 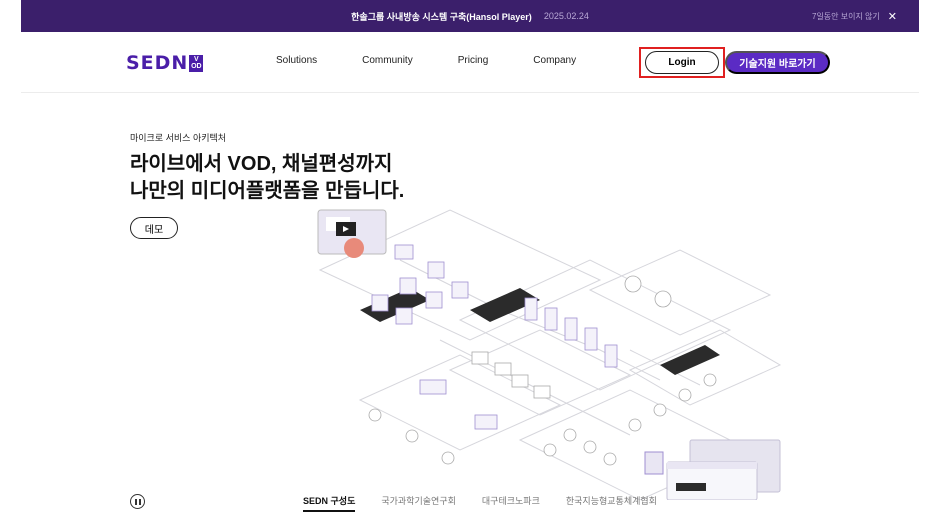 What do you see at coordinates (329, 503) in the screenshot?
I see `tab-sedn-diagram: SEDN 구성도` at bounding box center [329, 503].